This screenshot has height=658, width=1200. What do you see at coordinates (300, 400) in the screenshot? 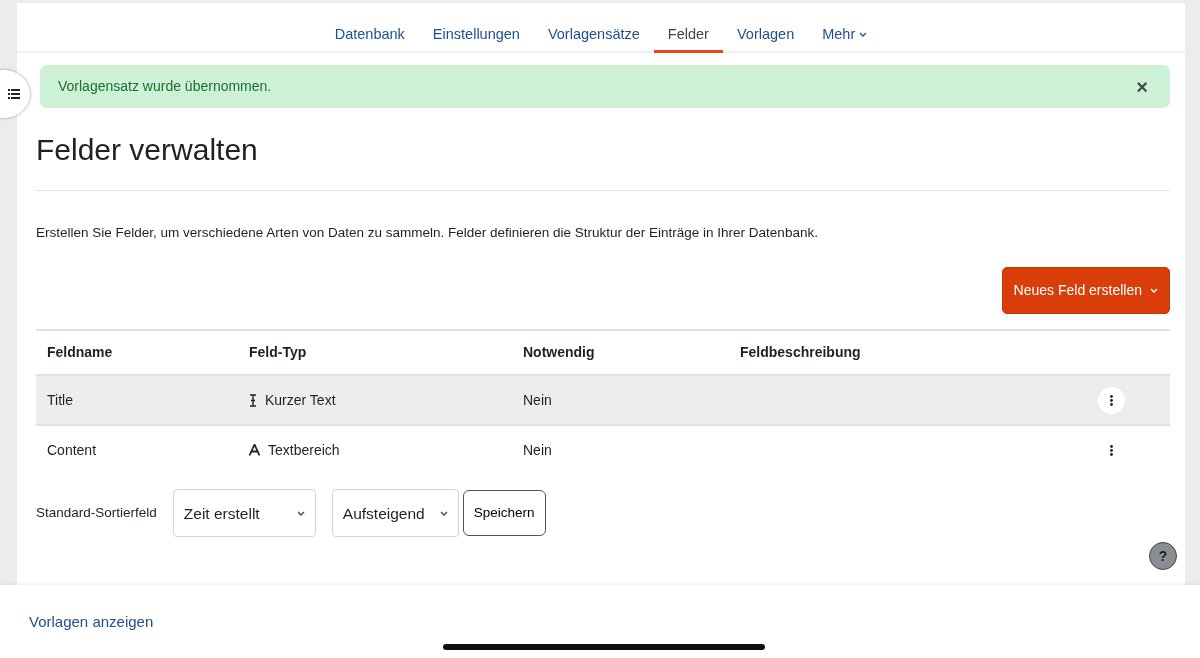
I see `table-cell-text: Kurzer Text` at bounding box center [300, 400].